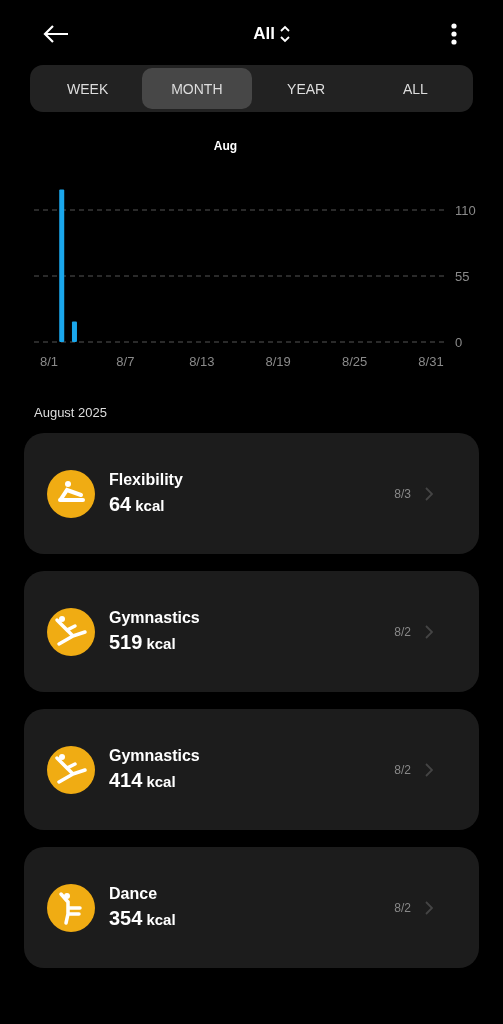 The width and height of the screenshot is (503, 1024). I want to click on x-axis-label: 8/25, so click(354, 361).